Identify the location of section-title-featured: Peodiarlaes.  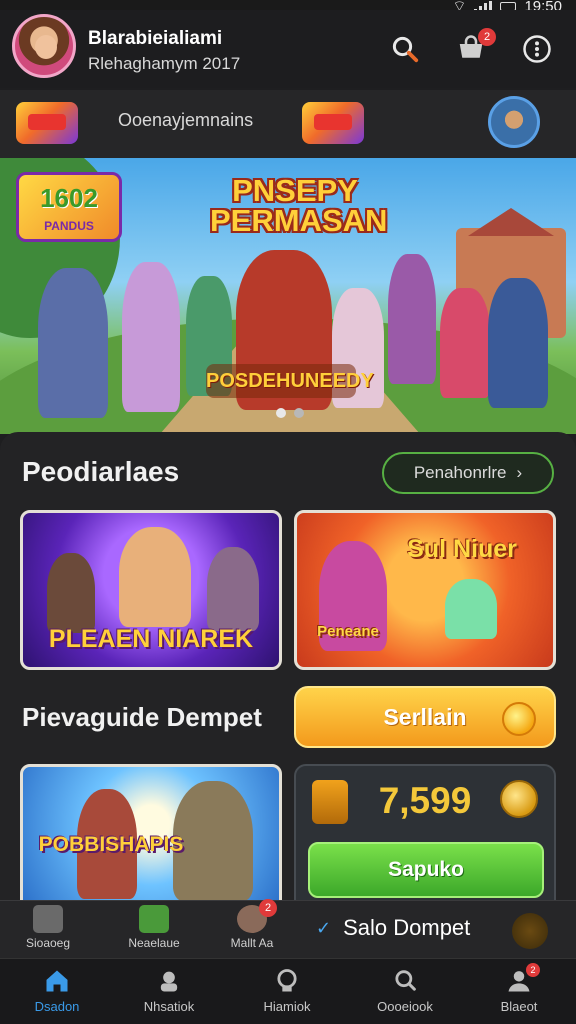
(101, 471).